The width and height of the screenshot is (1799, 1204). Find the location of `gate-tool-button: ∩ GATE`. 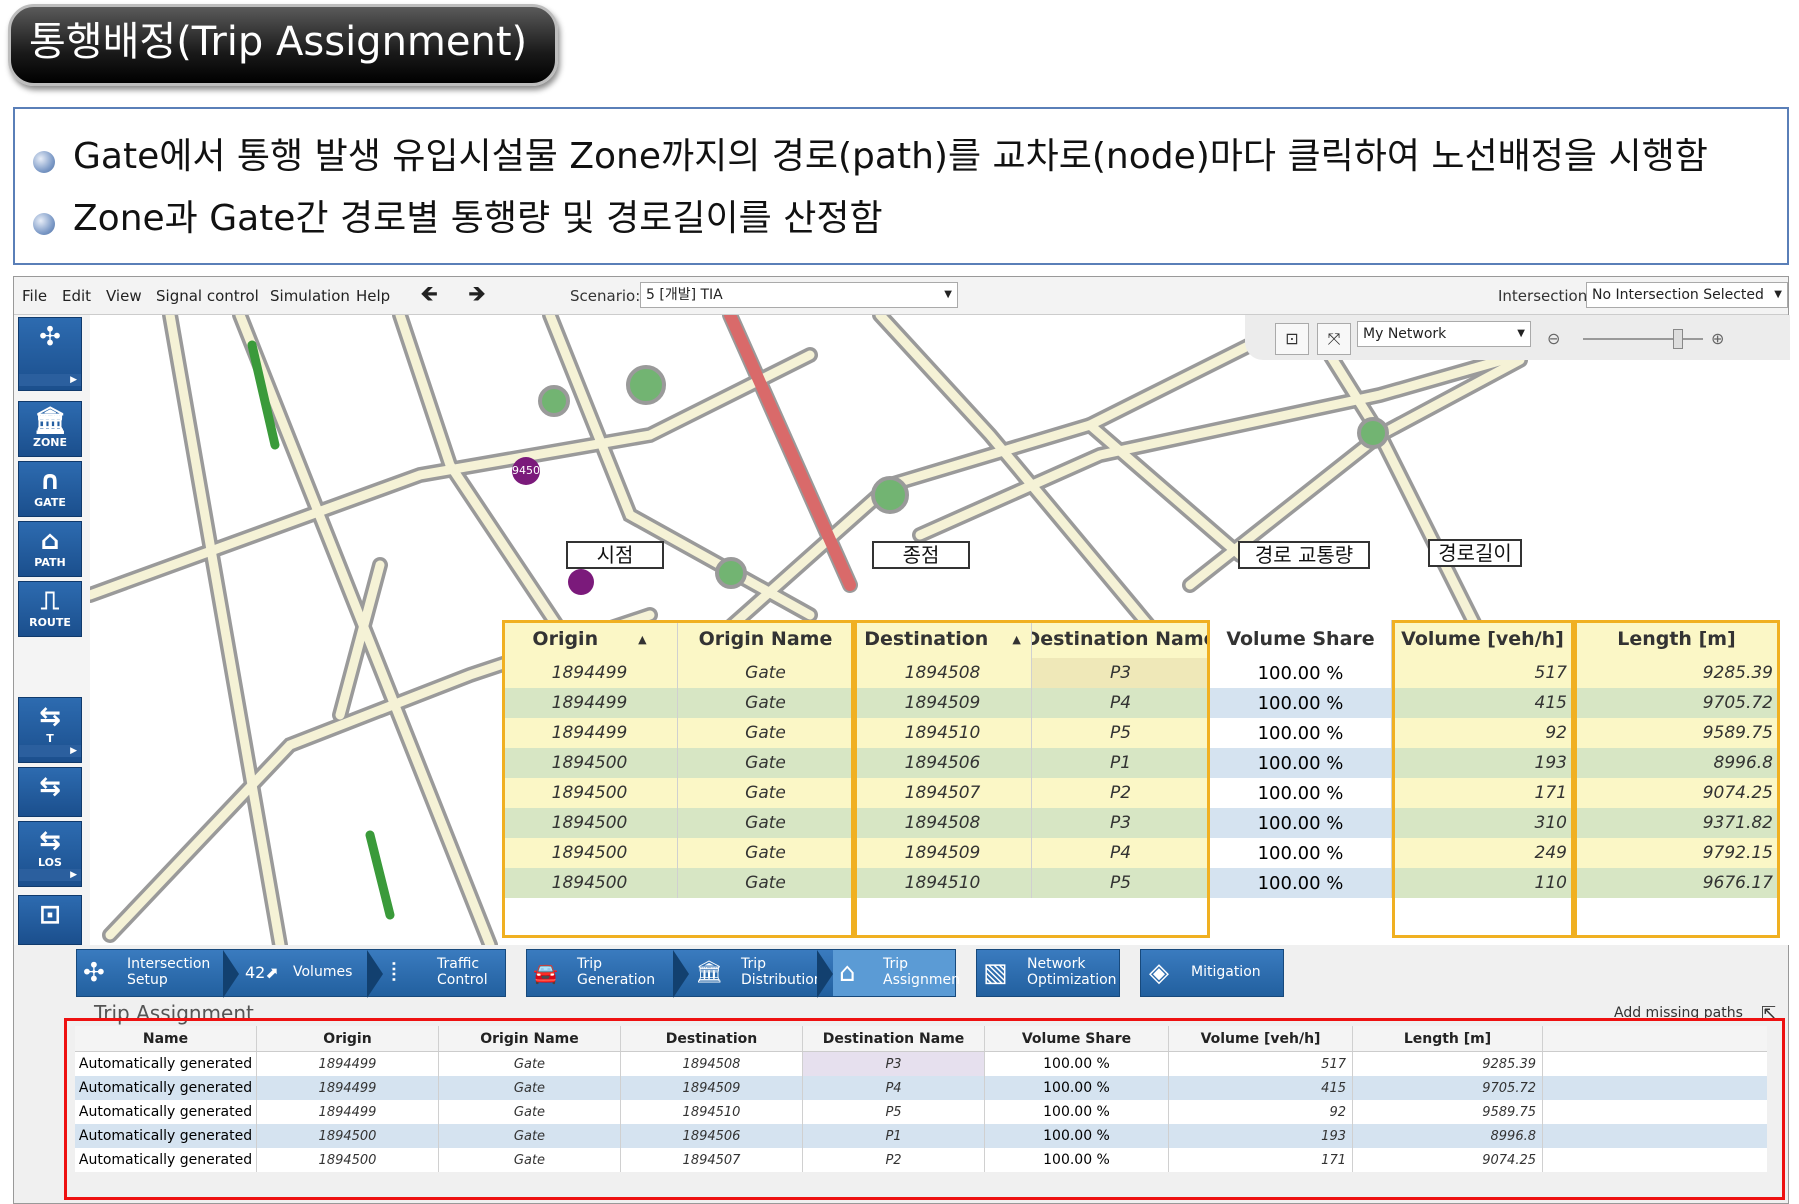

gate-tool-button: ∩ GATE is located at coordinates (50, 489).